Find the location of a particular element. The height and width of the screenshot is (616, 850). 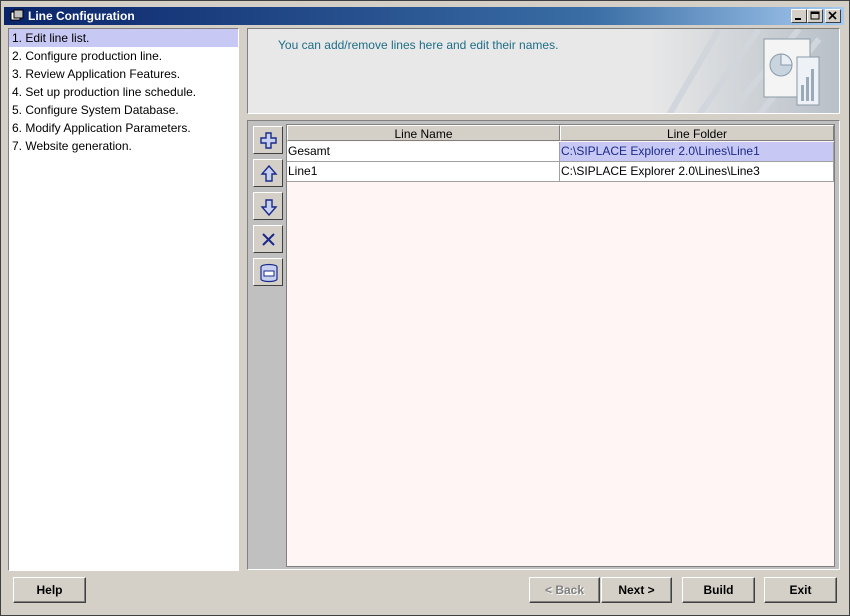

column-header-line-folder: Line Folder is located at coordinates (697, 133).